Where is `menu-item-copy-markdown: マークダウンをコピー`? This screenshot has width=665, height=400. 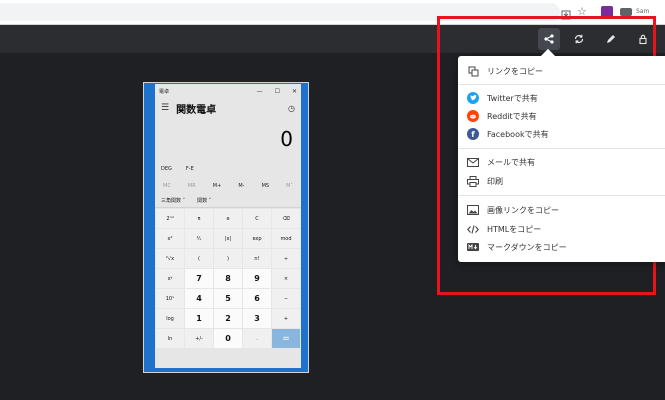 menu-item-copy-markdown: マークダウンをコピー is located at coordinates (561, 247).